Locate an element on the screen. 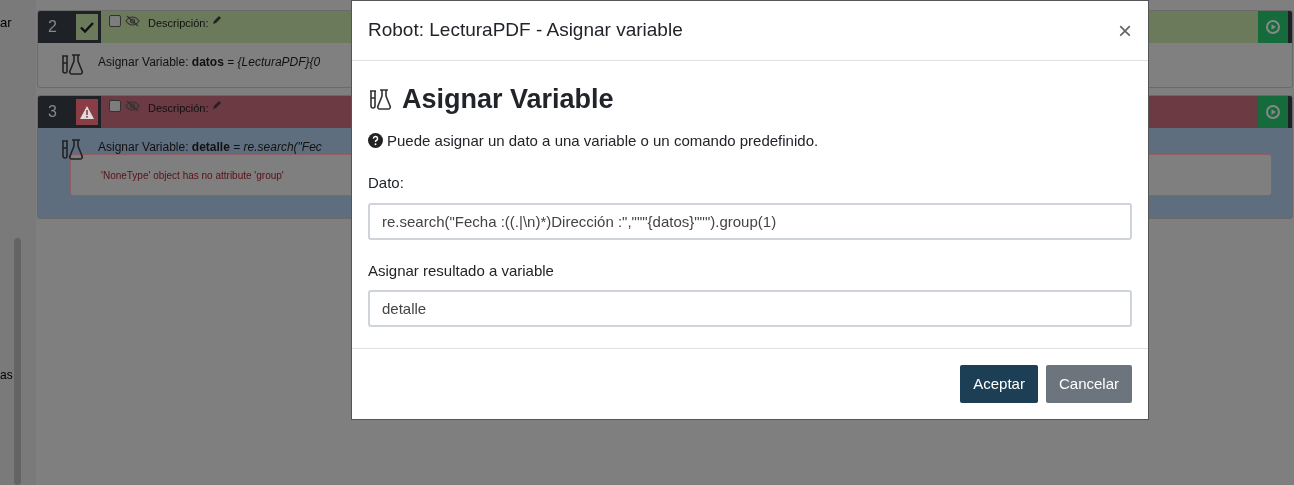 The image size is (1294, 485). modal-title: Robot: LecturaPDF - Asignar variable is located at coordinates (525, 30).